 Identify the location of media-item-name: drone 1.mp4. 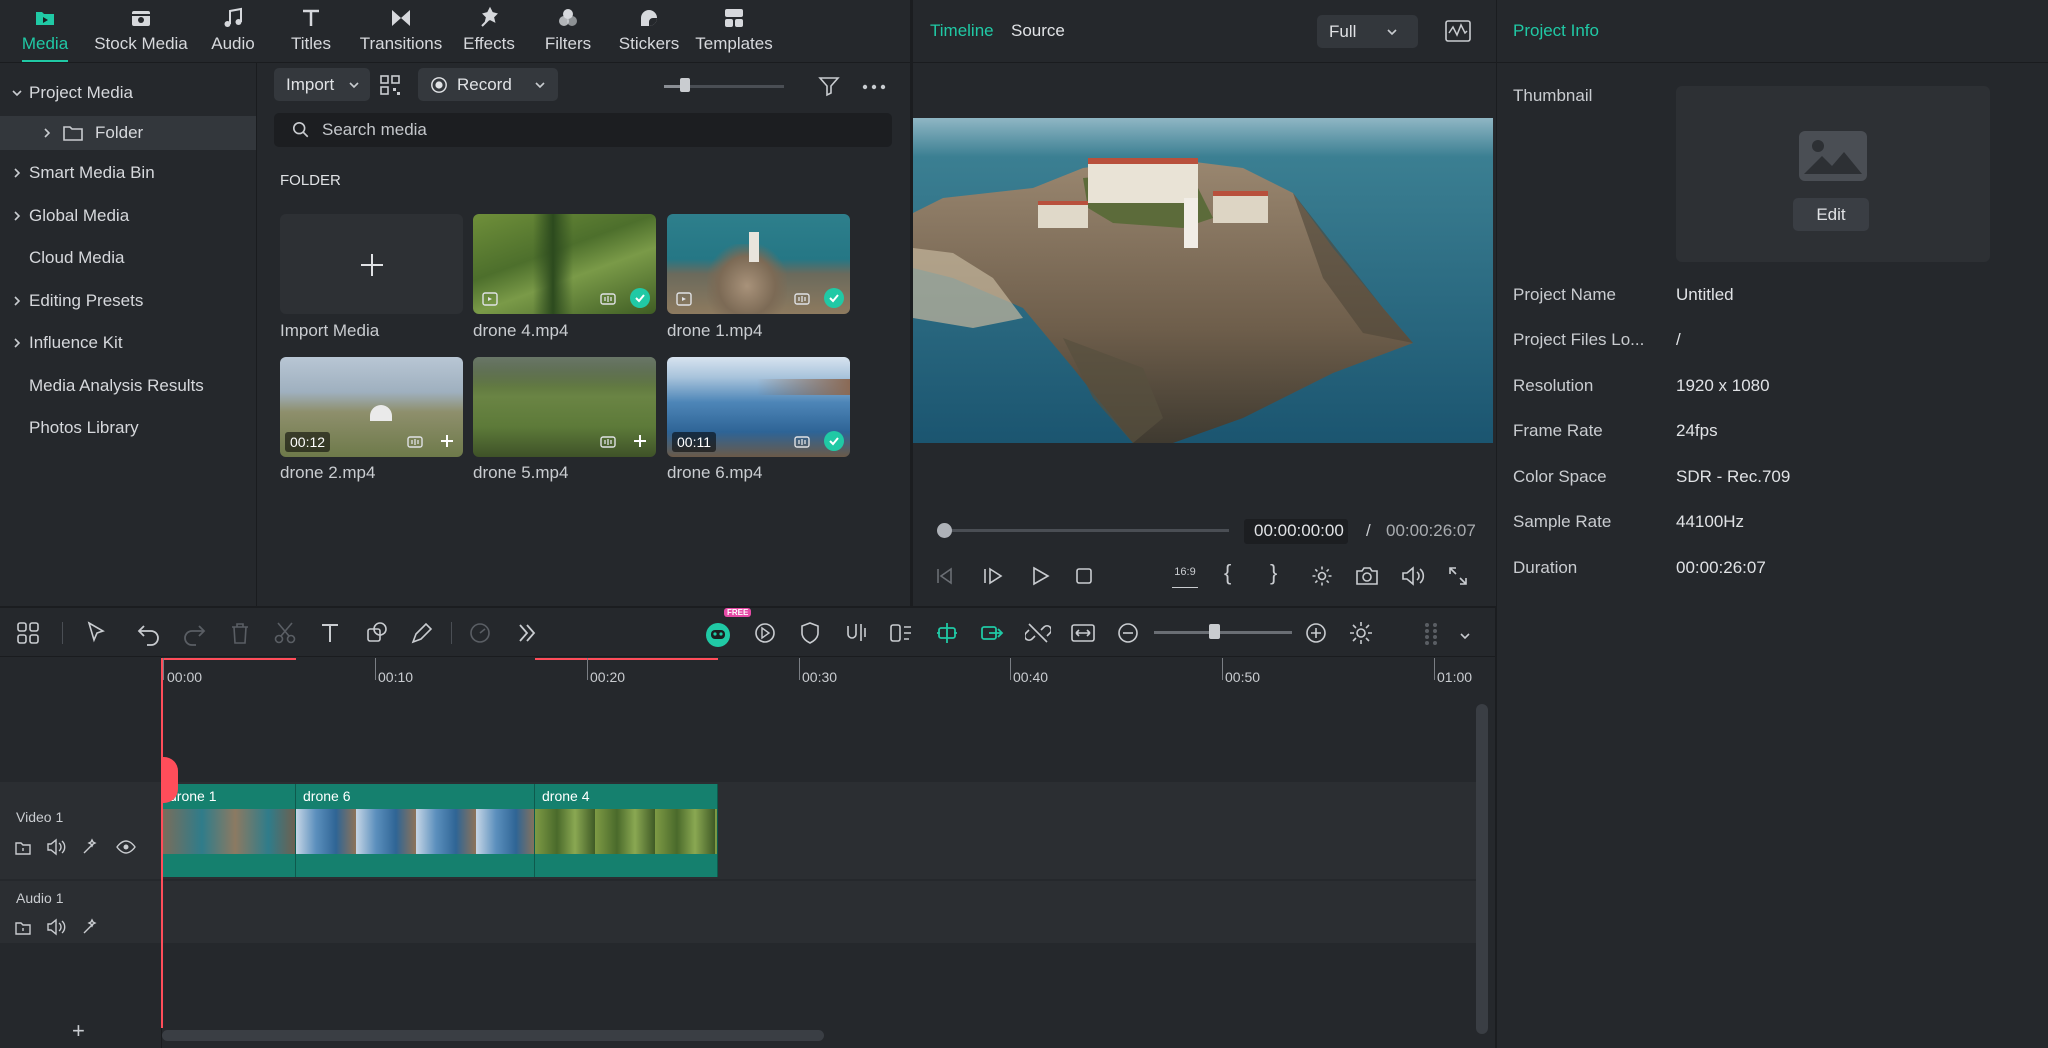
(715, 330).